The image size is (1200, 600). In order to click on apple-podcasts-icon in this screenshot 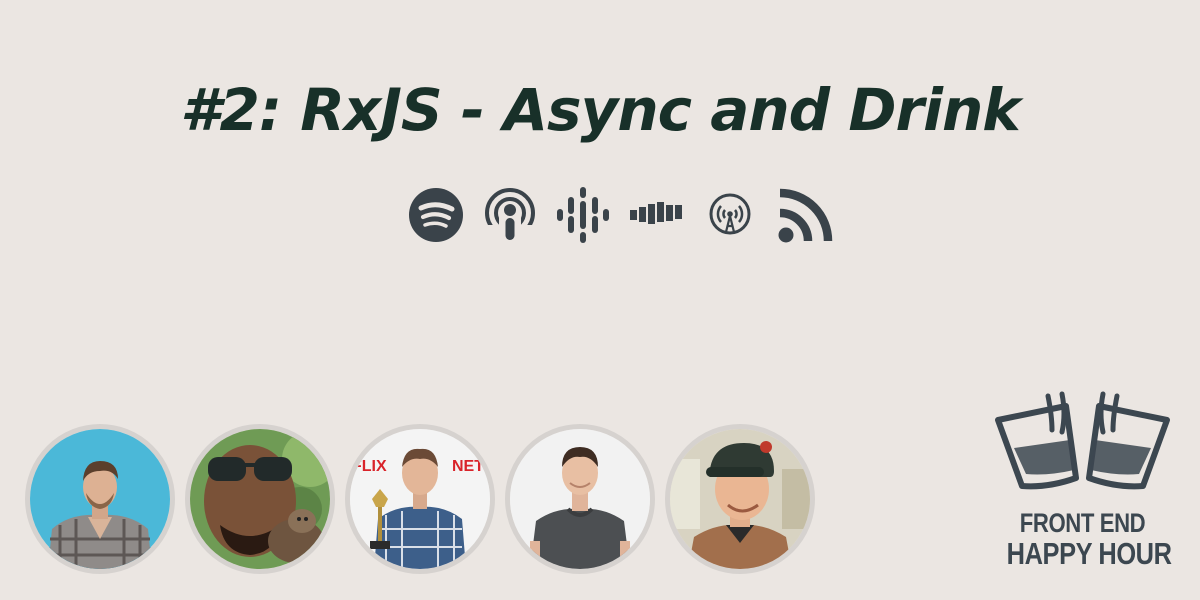, I will do `click(510, 214)`.